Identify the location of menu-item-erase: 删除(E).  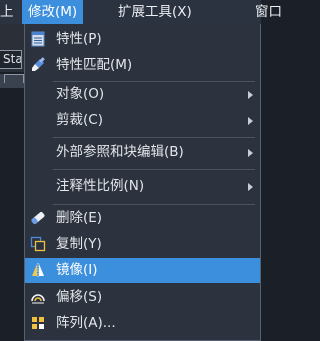
(142, 218).